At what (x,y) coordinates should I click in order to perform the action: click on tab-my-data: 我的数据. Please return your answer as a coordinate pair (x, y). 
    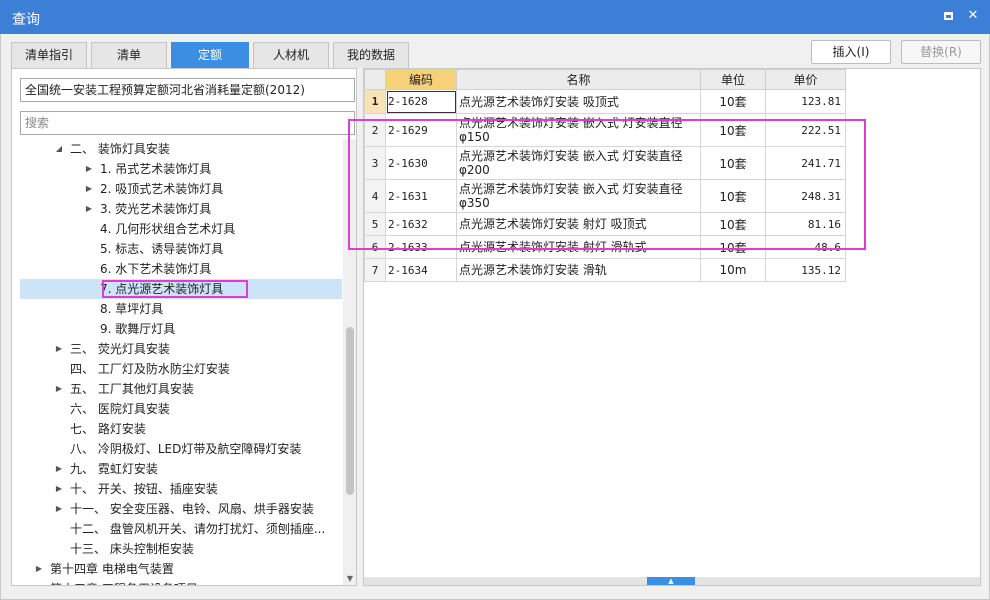
    Looking at the image, I should click on (371, 55).